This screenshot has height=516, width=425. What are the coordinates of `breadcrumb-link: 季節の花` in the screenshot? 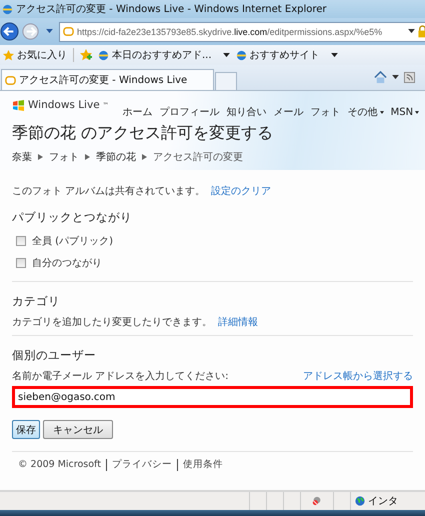 It's located at (116, 157).